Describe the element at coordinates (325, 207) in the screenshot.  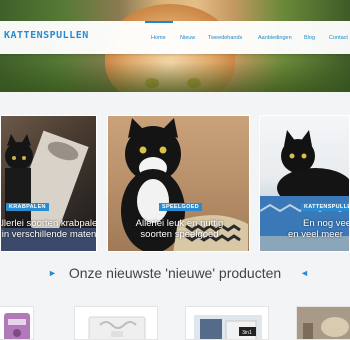
I see `category-tag: KATTENSPULLEN` at that location.